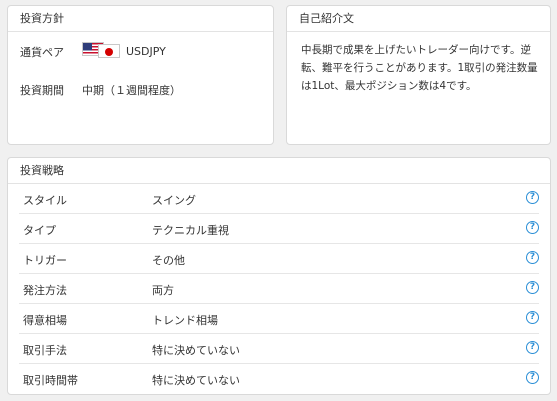 The image size is (557, 401). I want to click on strategy-value: 両方, so click(163, 290).